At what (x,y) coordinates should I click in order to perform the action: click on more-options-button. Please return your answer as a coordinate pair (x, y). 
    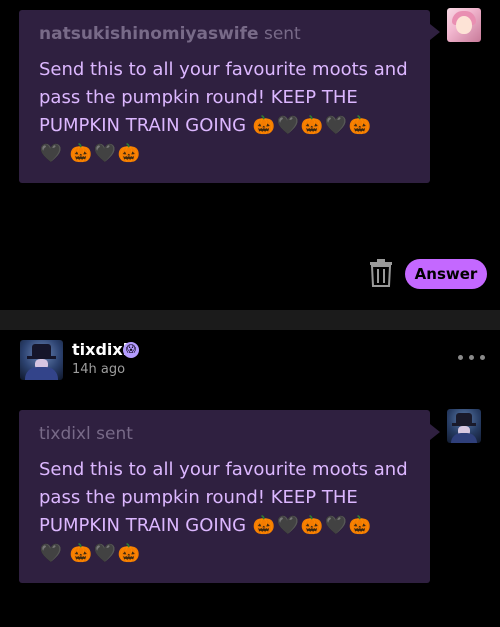
    Looking at the image, I should click on (472, 358).